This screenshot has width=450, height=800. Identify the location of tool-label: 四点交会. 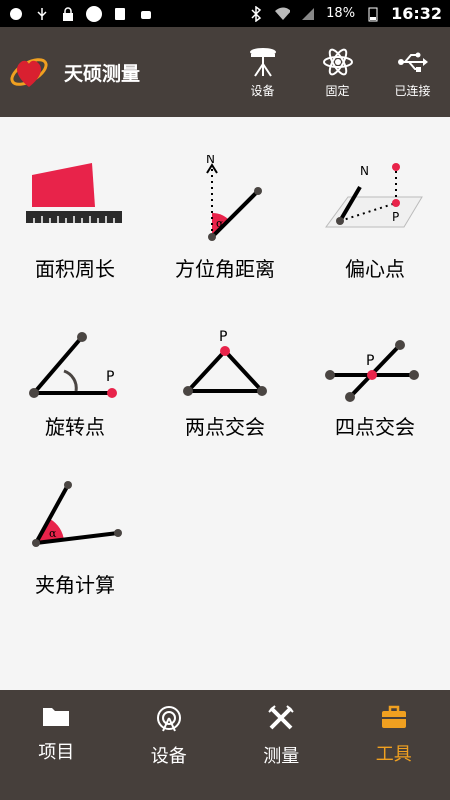
(375, 427).